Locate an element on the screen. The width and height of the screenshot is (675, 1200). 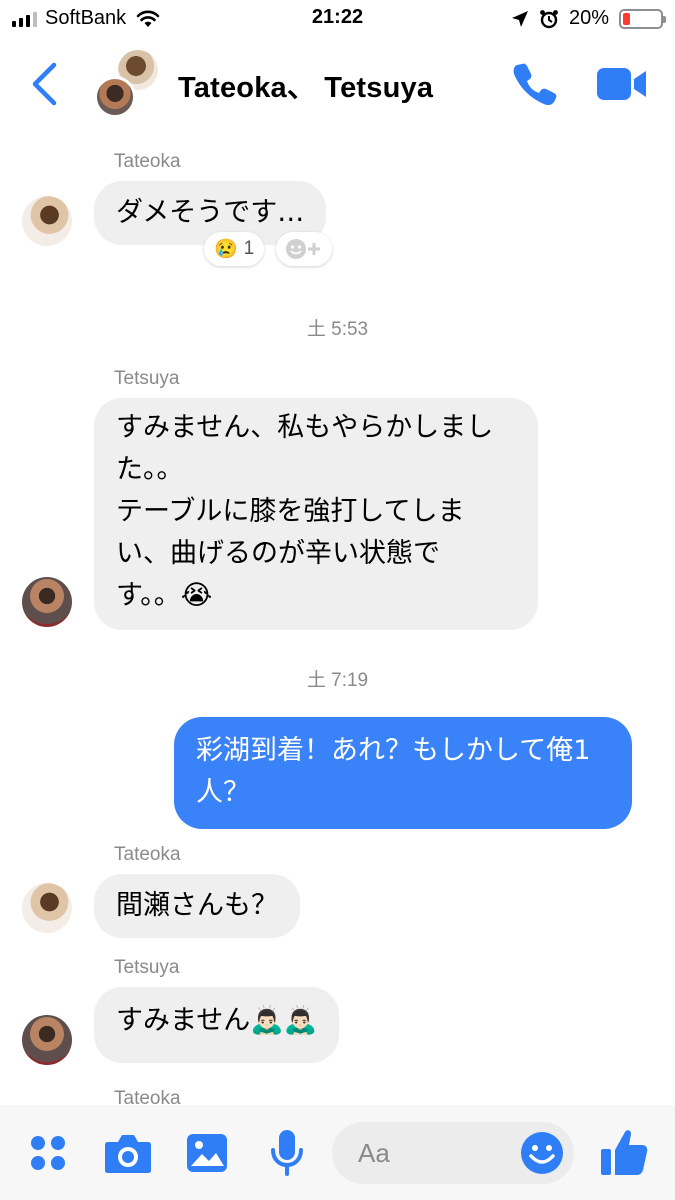
battery-fill is located at coordinates (627, 18).